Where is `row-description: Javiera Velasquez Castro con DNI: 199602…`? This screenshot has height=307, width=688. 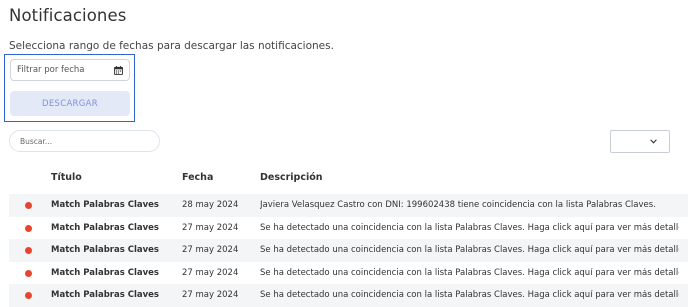
row-description: Javiera Velasquez Castro con DNI: 199602… is located at coordinates (458, 205).